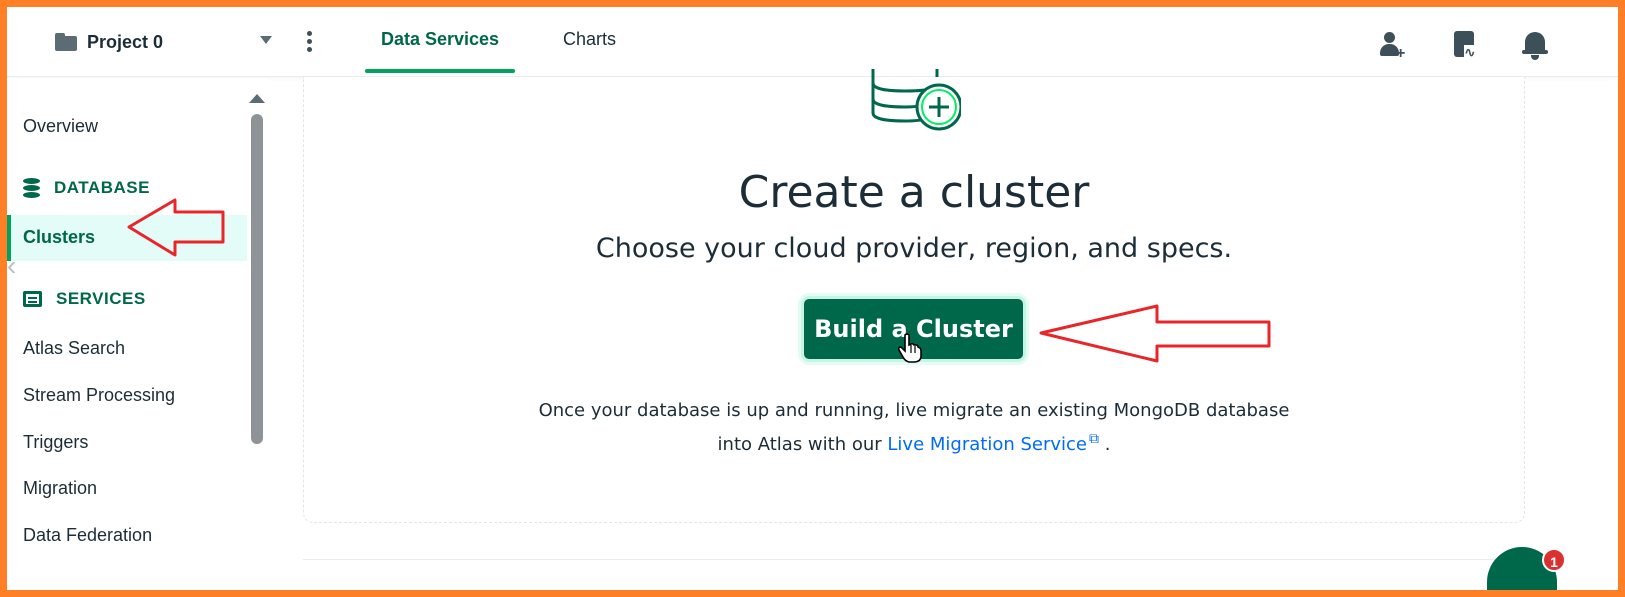  I want to click on folder-icon, so click(66, 42).